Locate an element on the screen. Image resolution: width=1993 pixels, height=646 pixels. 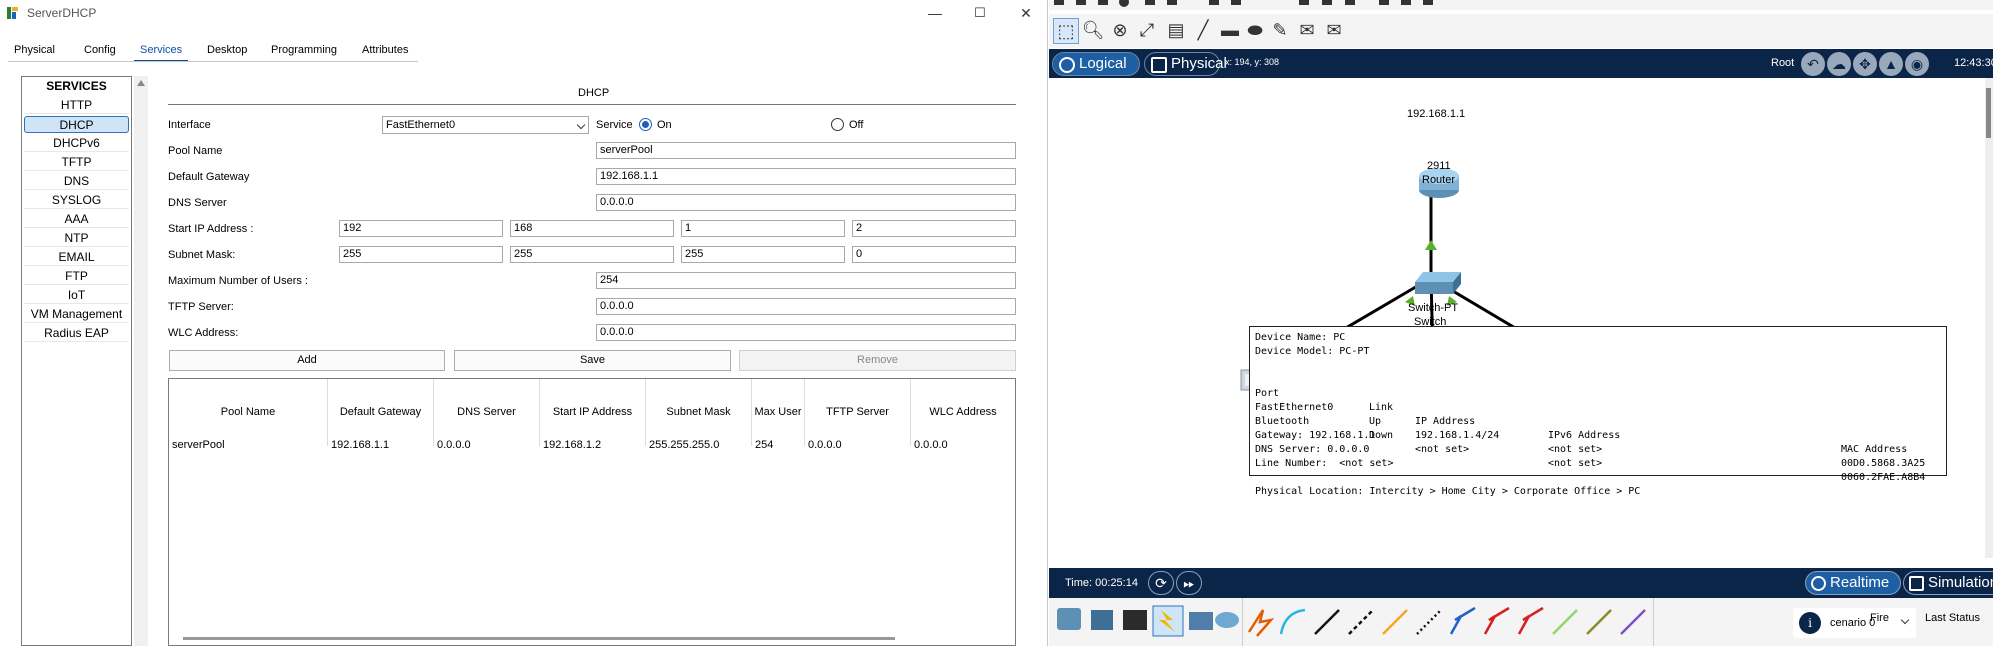
draw-ellipse-icon: ⬬ is located at coordinates (1255, 31).